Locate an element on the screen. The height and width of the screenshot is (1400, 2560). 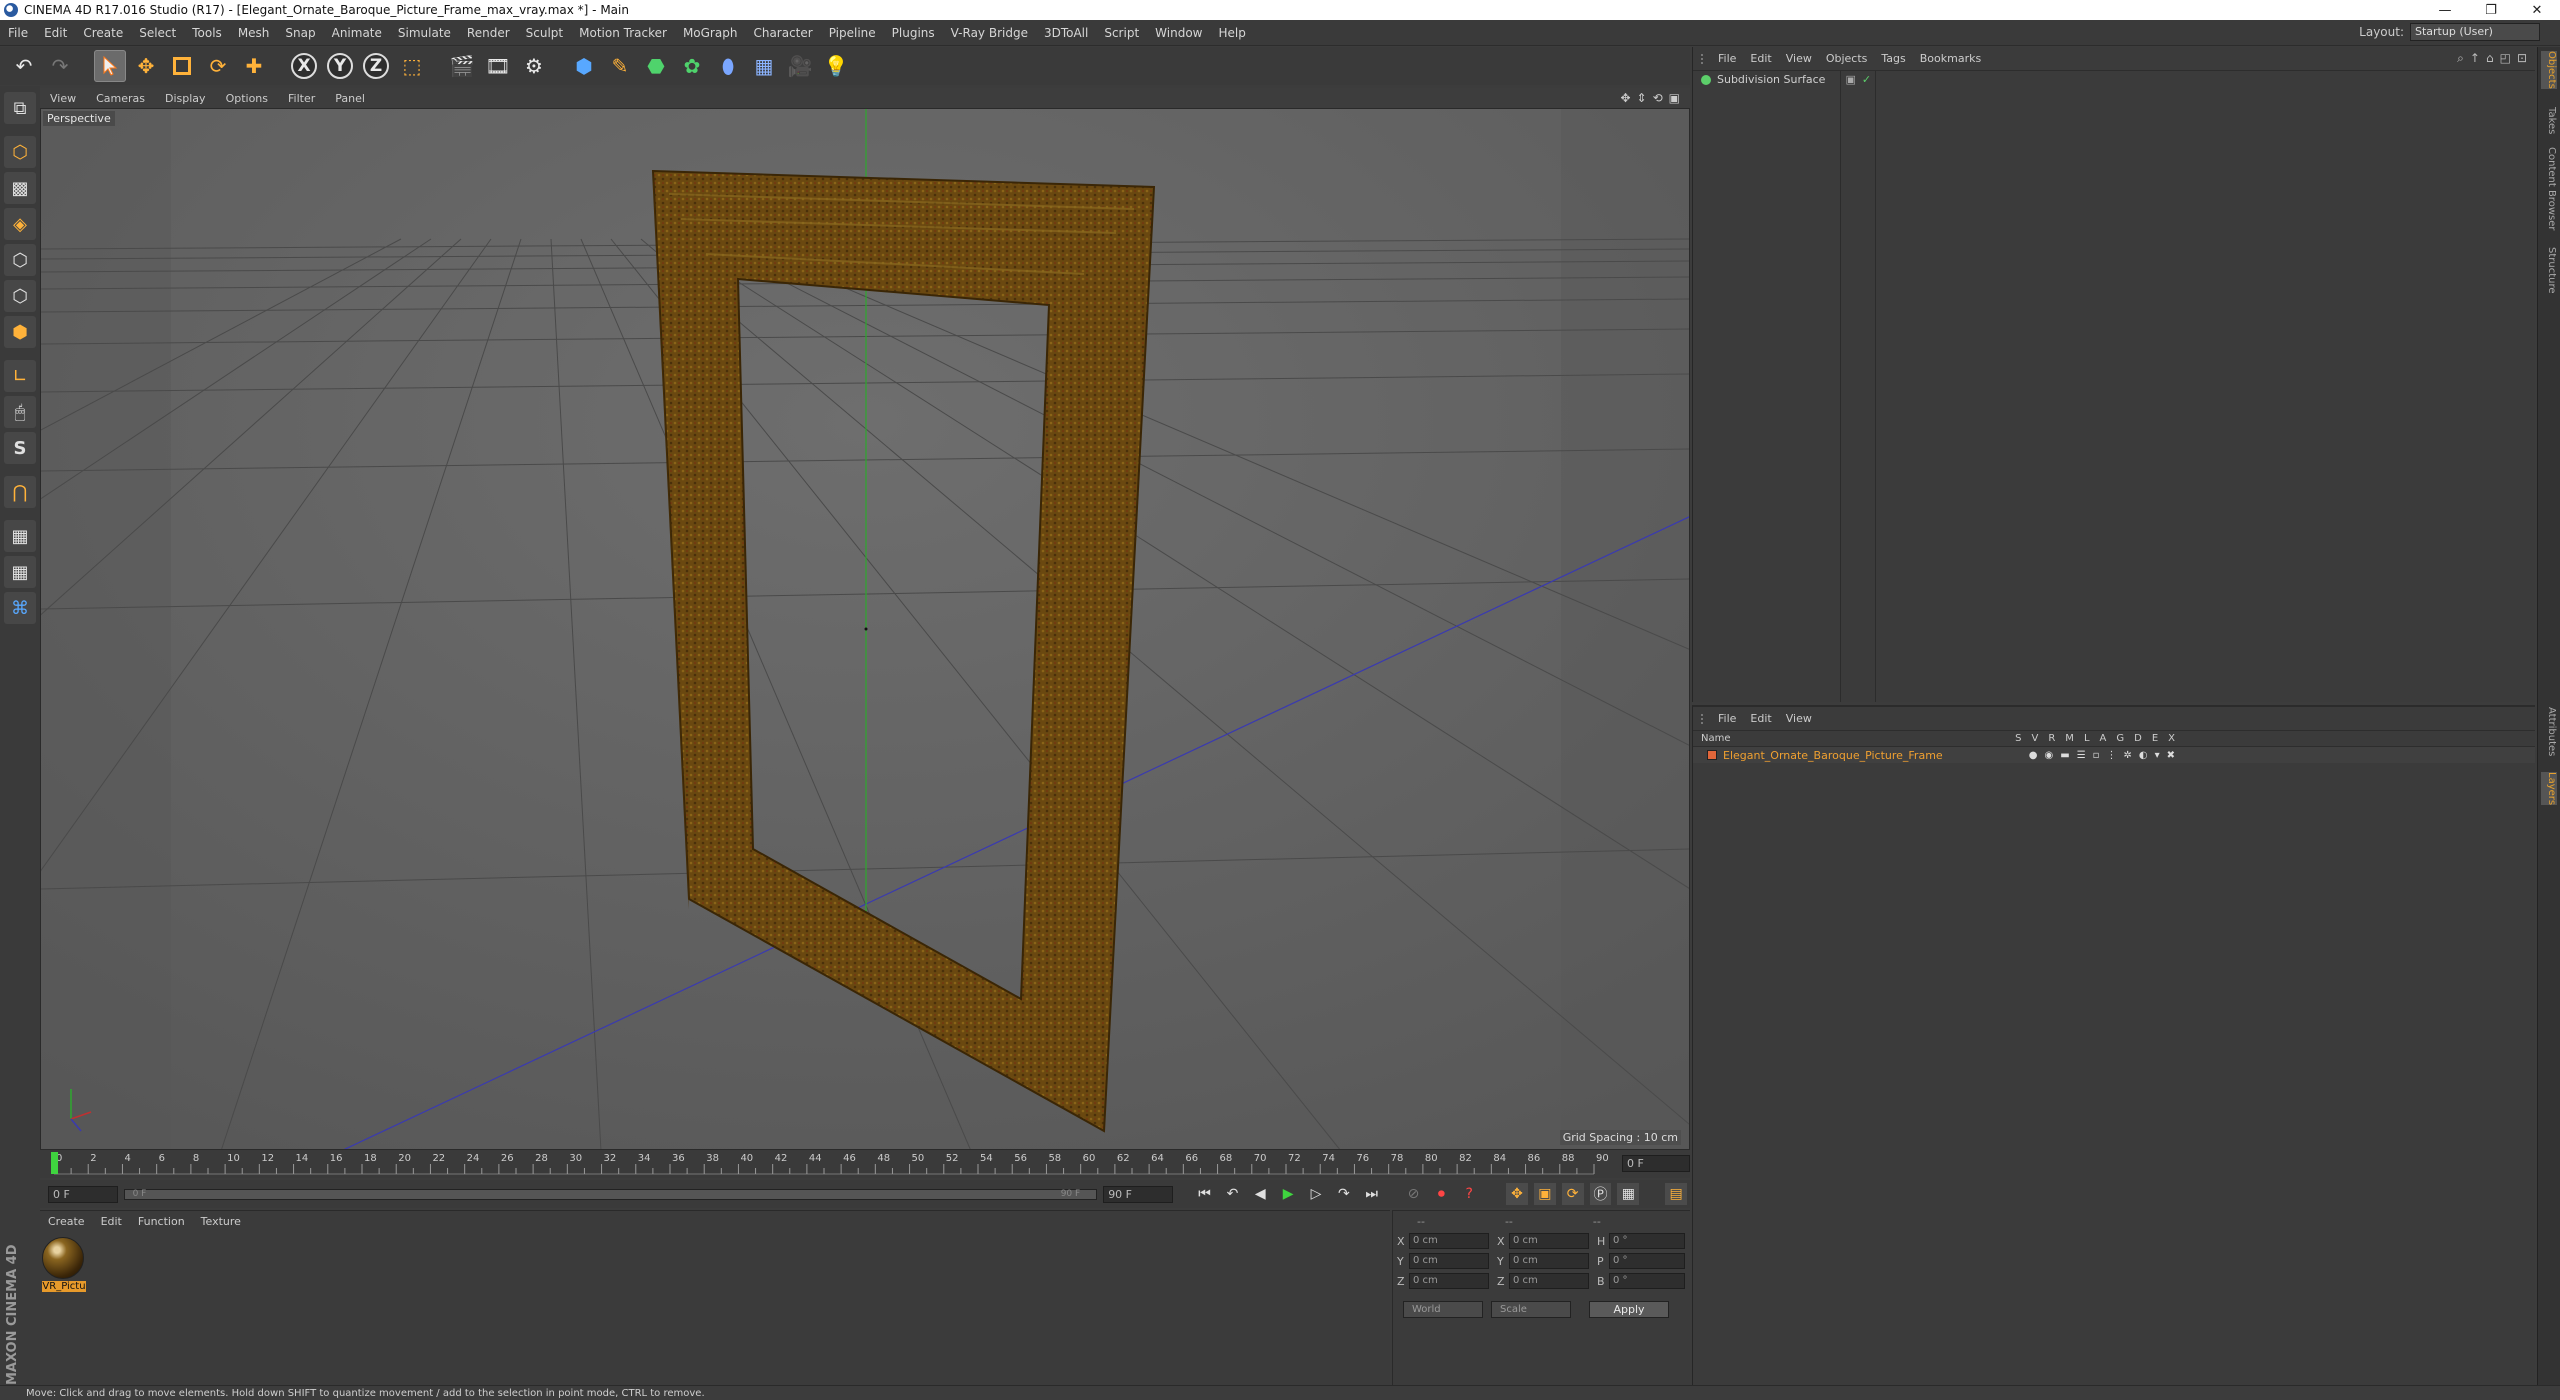
material-menu-edit: Edit is located at coordinates (111, 1221).